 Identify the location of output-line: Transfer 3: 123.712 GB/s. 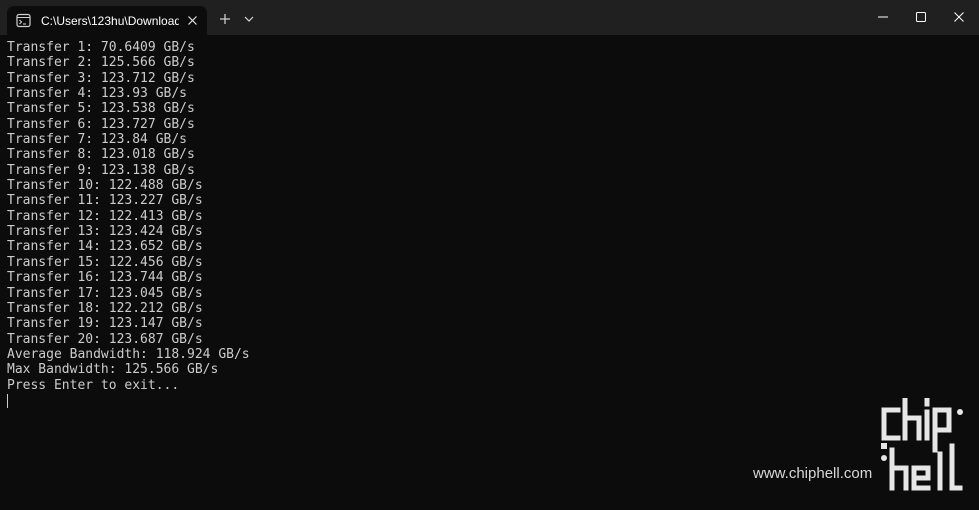
(101, 78).